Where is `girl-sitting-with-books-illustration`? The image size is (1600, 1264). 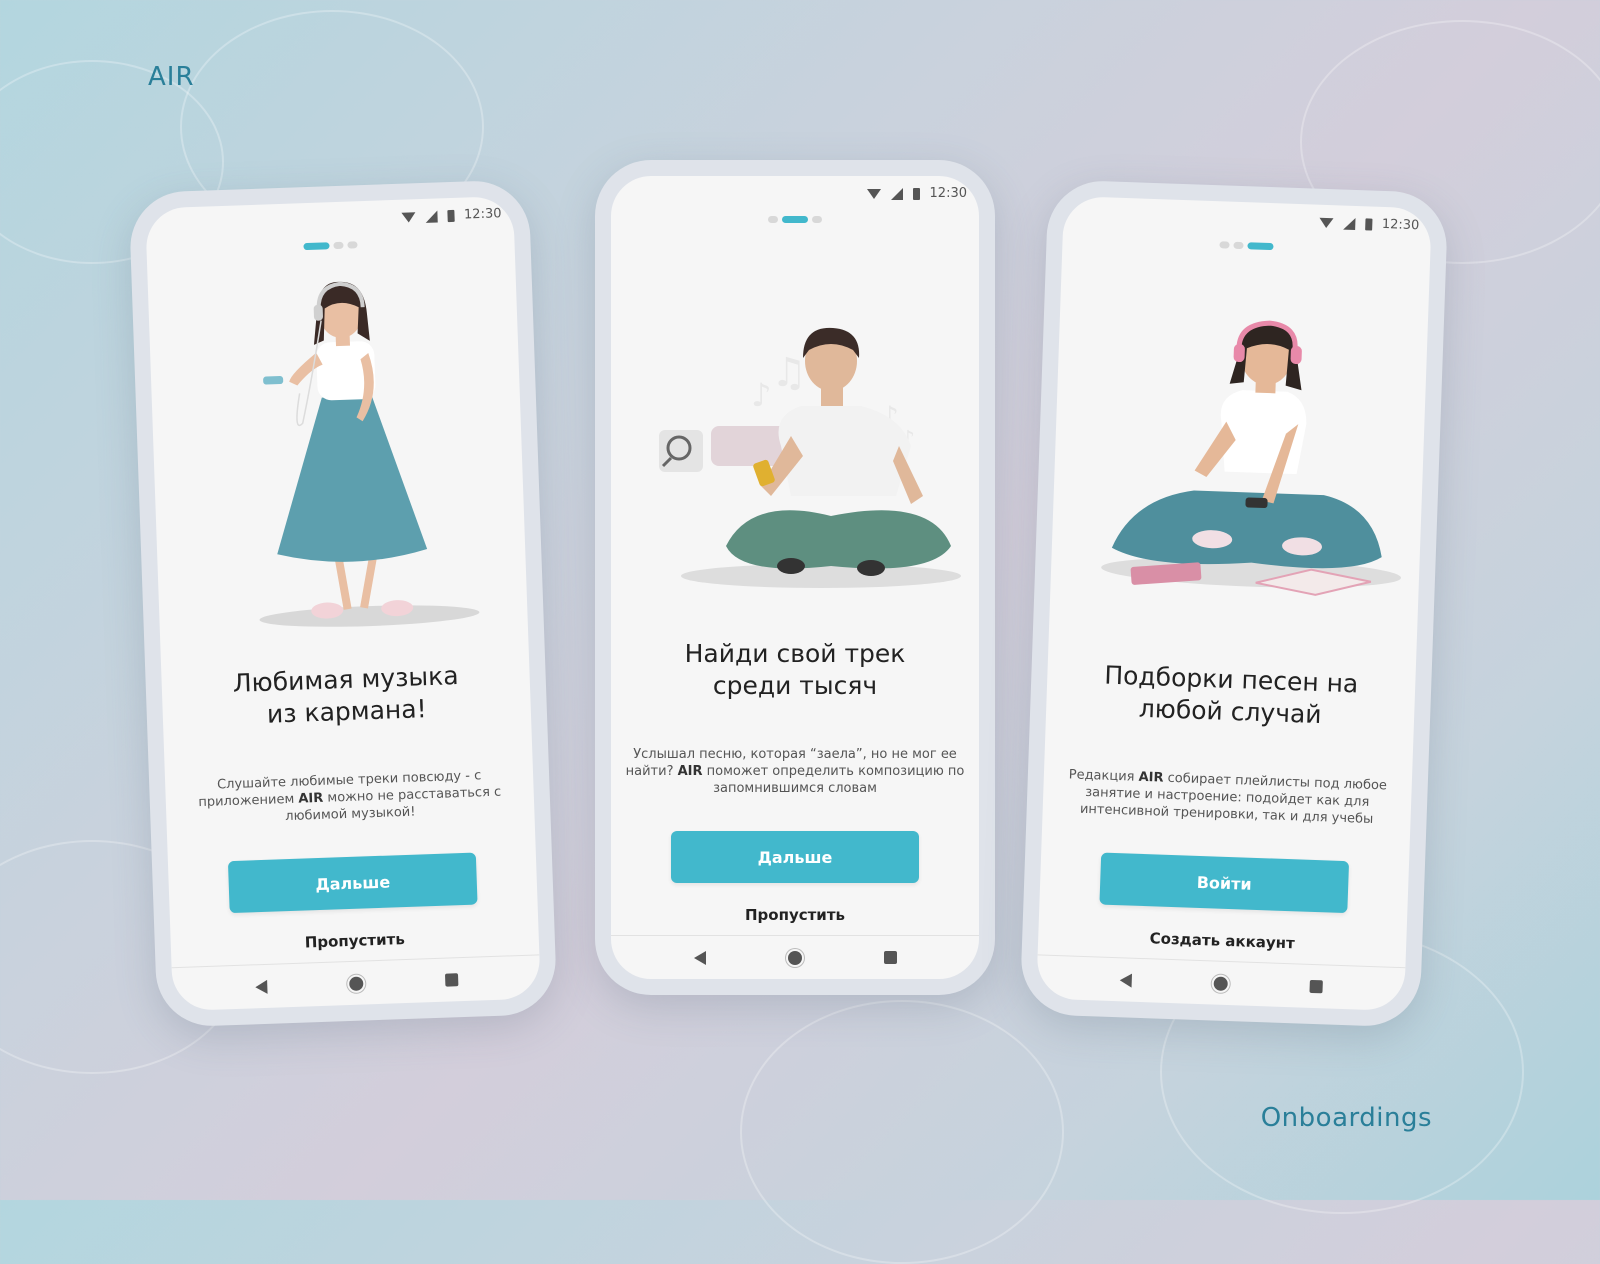 girl-sitting-with-books-illustration is located at coordinates (1251, 458).